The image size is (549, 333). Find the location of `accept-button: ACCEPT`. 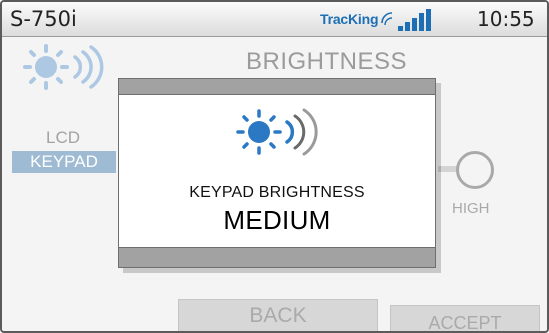

accept-button: ACCEPT is located at coordinates (465, 318).